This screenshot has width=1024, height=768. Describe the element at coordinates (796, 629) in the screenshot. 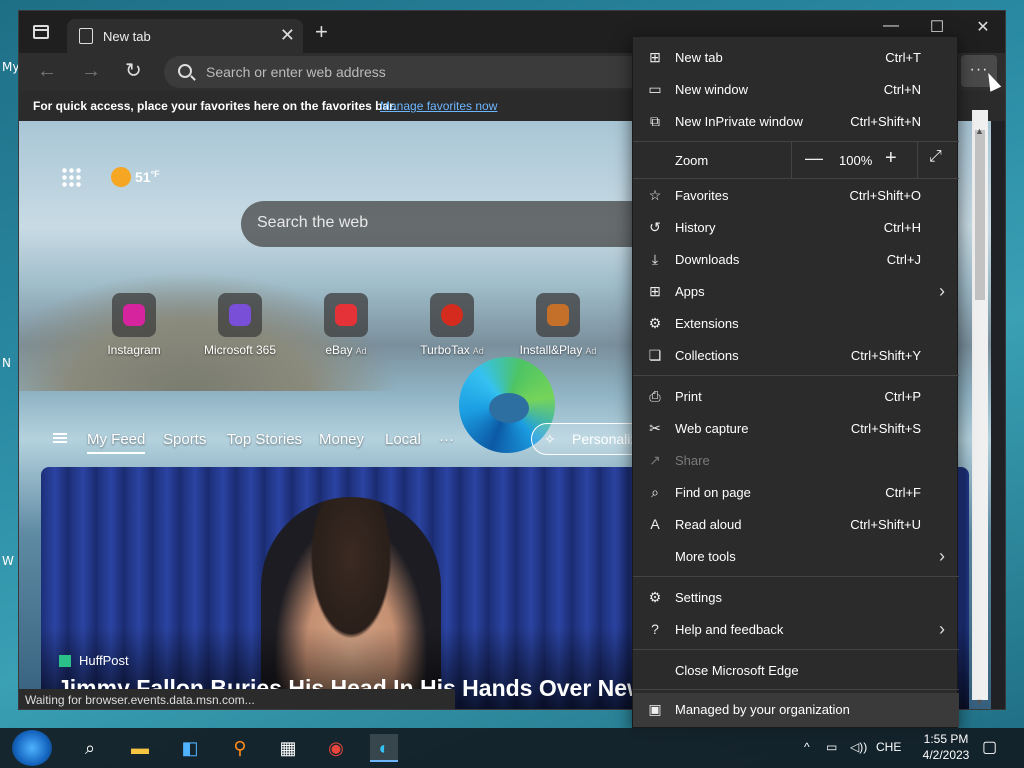

I see `menu-item-help-and-feedback: ? Help and feedback ›` at that location.